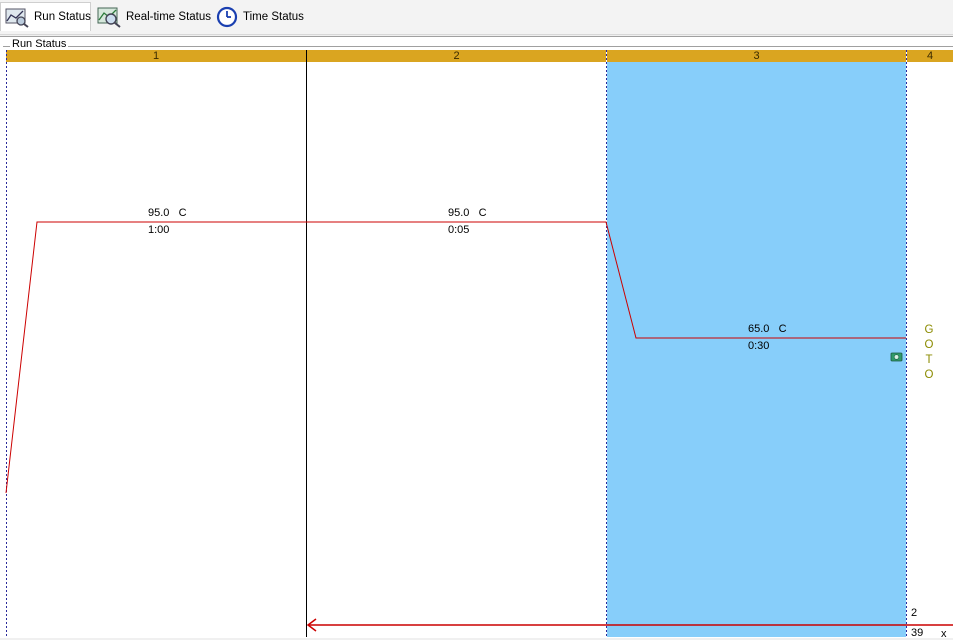  What do you see at coordinates (467, 213) in the screenshot?
I see `step-2-temp: 95.0 C` at bounding box center [467, 213].